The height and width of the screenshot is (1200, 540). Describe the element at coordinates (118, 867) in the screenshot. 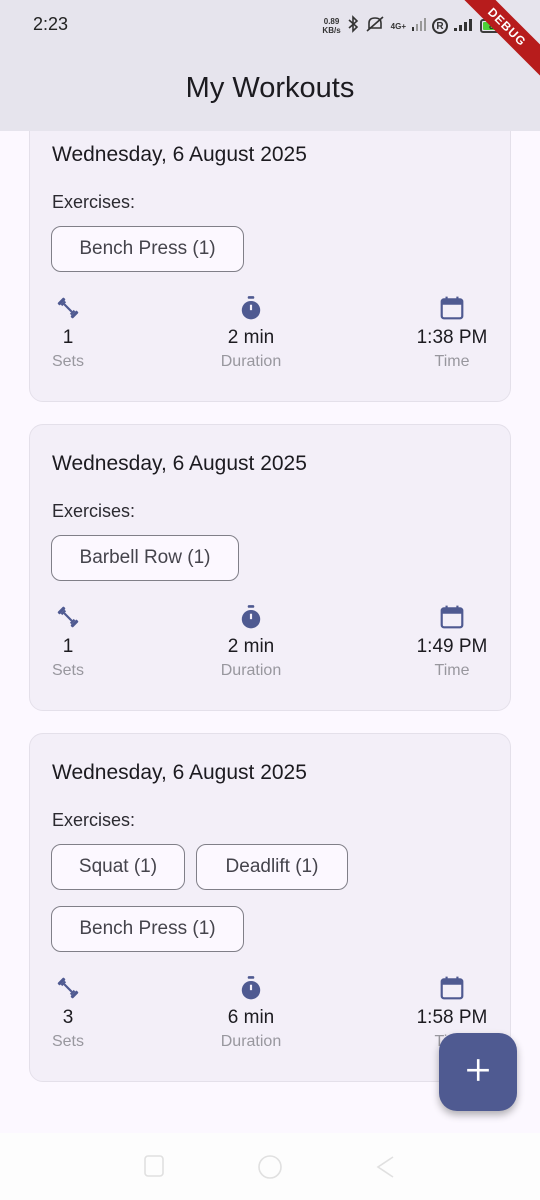

I see `exercise-chip: Squat (1)` at that location.